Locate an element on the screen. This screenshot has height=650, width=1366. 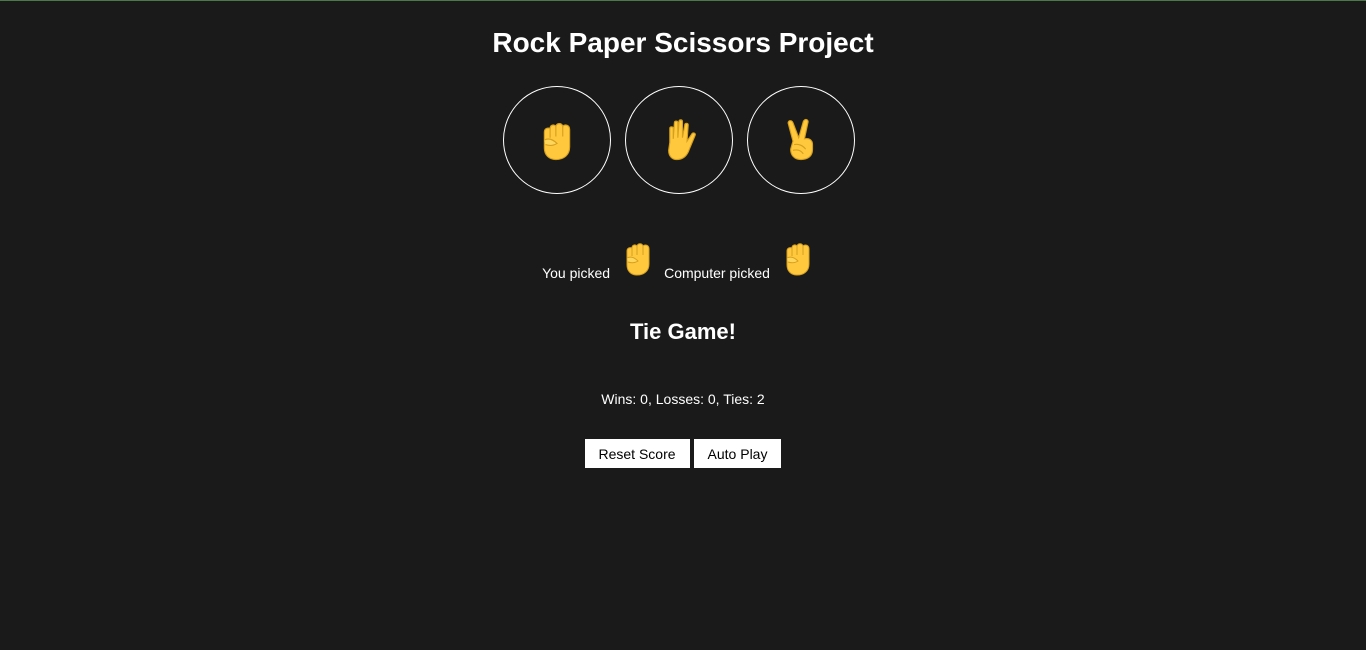
computer-pick-rock-icon is located at coordinates (798, 258).